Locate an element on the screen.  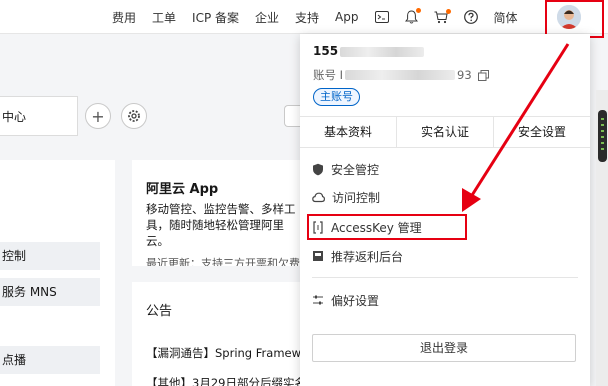
annotation-arrow is located at coordinates (516, 127).